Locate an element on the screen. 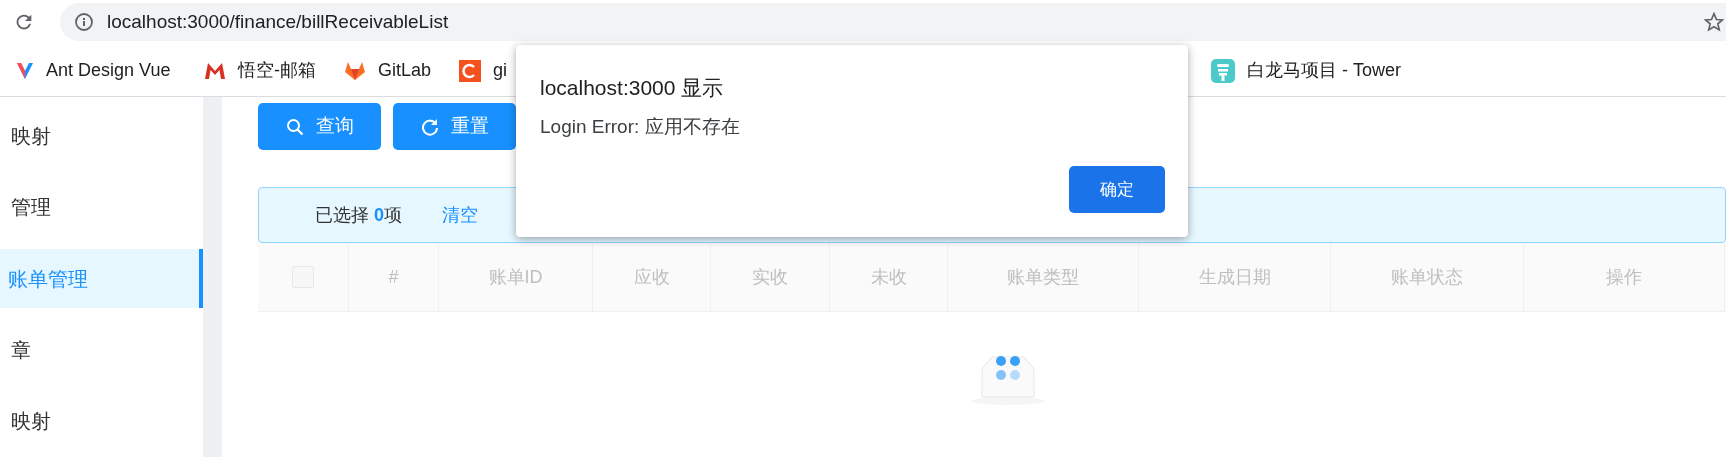 The image size is (1726, 457). column-header: 账单ID is located at coordinates (516, 277).